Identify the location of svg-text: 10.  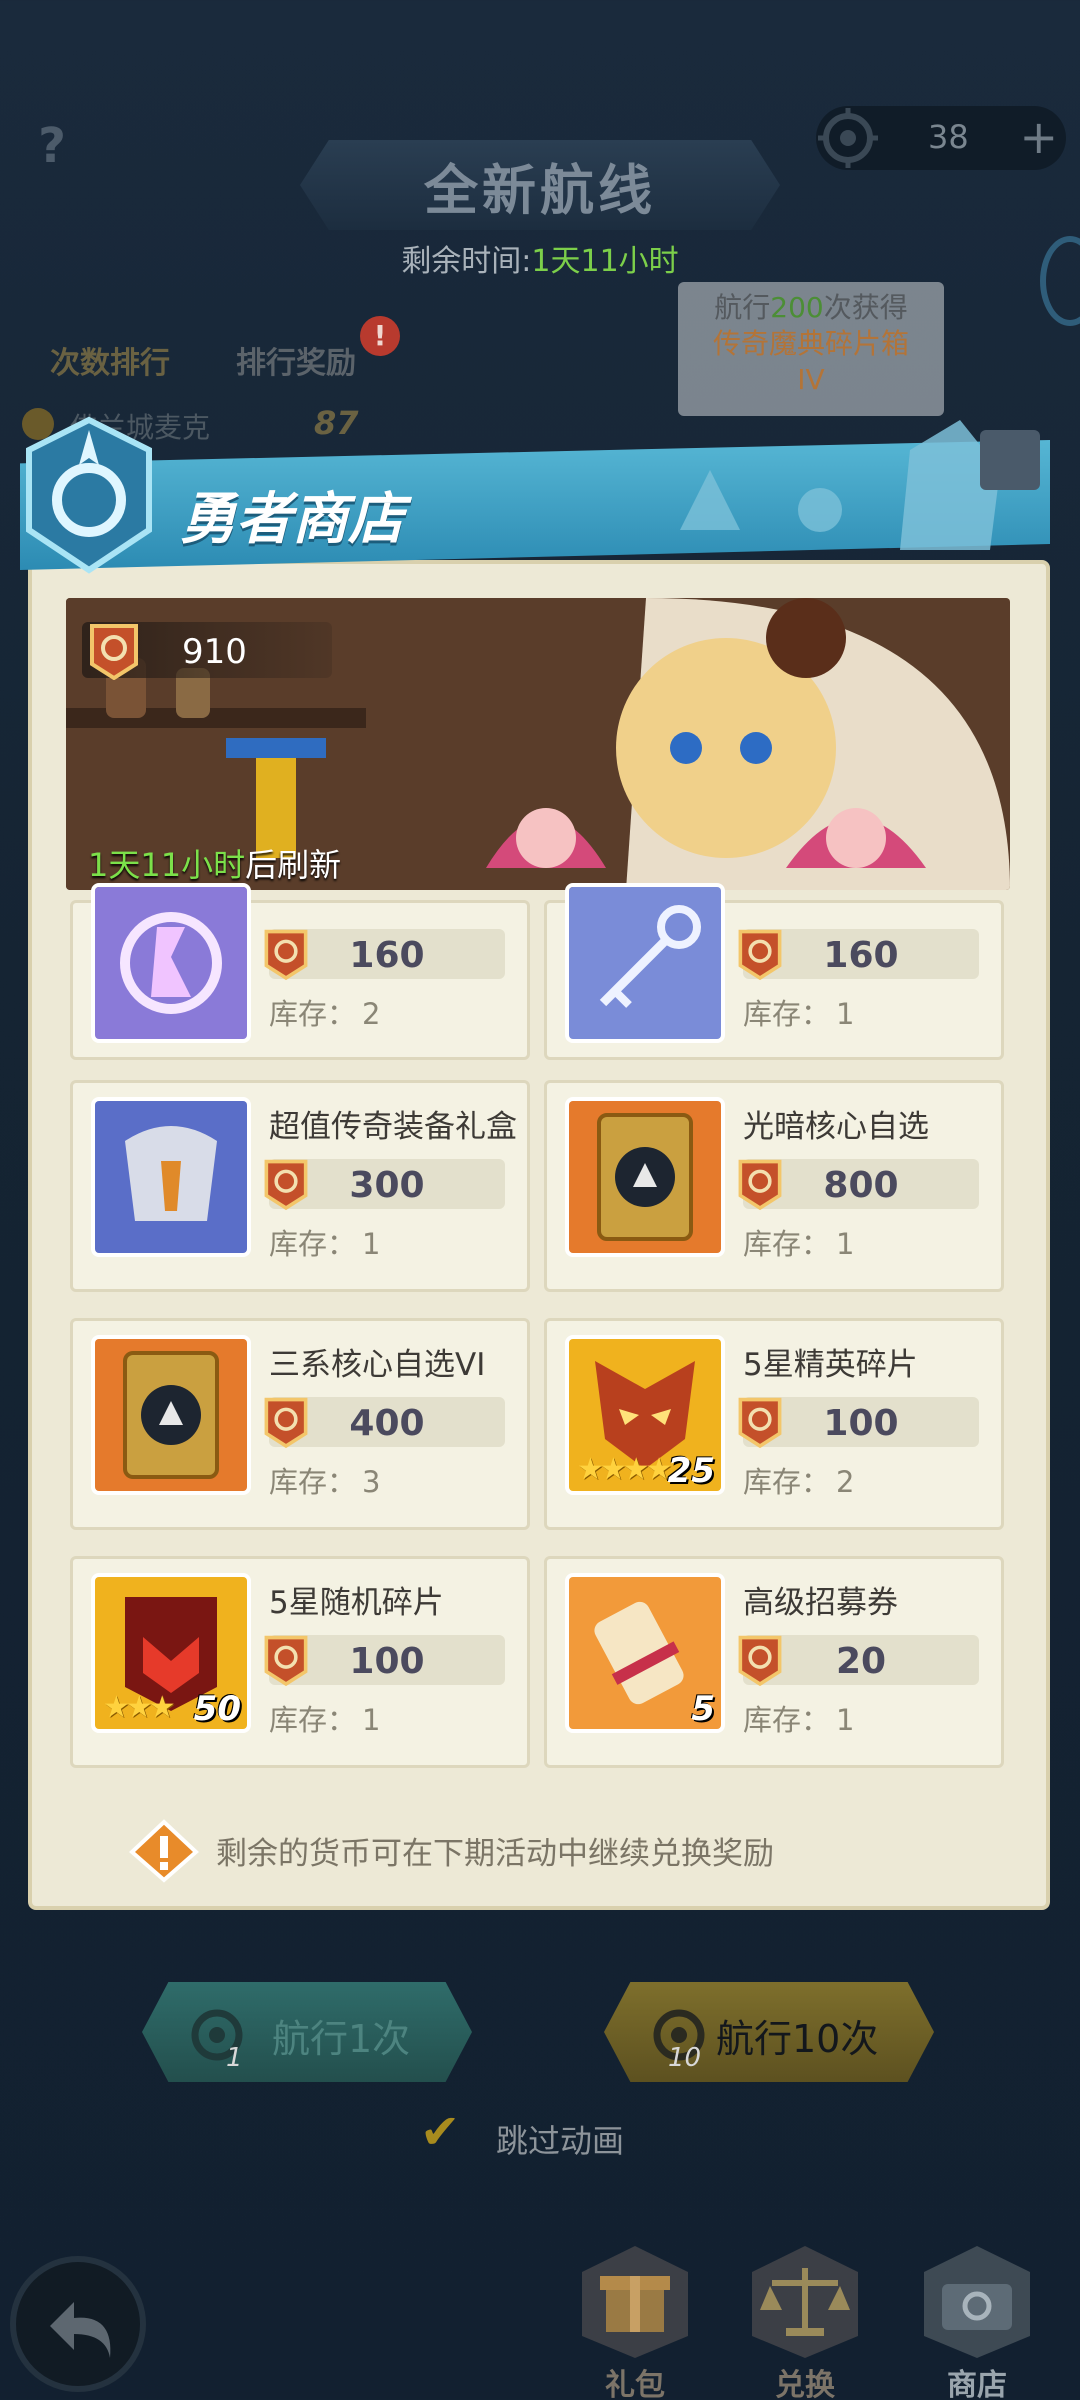
(684, 2056).